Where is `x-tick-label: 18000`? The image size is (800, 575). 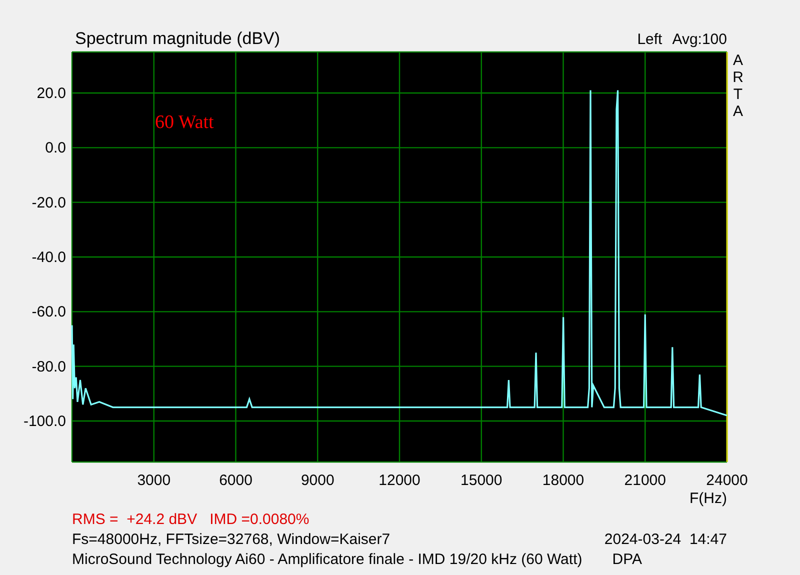 x-tick-label: 18000 is located at coordinates (563, 480).